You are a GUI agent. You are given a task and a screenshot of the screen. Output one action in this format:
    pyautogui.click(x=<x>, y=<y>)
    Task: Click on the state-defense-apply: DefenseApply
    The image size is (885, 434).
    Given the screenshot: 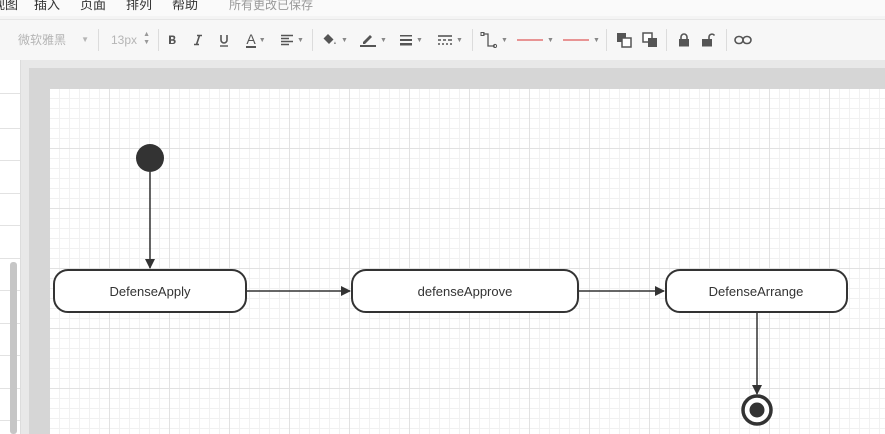 What is the action you would take?
    pyautogui.click(x=150, y=291)
    